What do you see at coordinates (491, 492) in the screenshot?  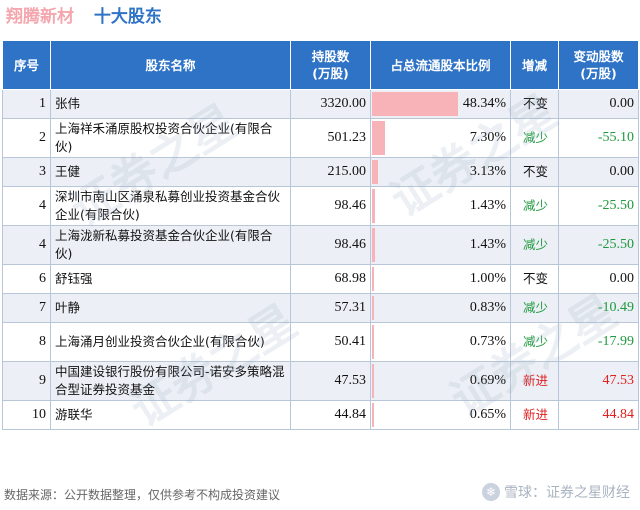 I see `snowball-icon: ❄` at bounding box center [491, 492].